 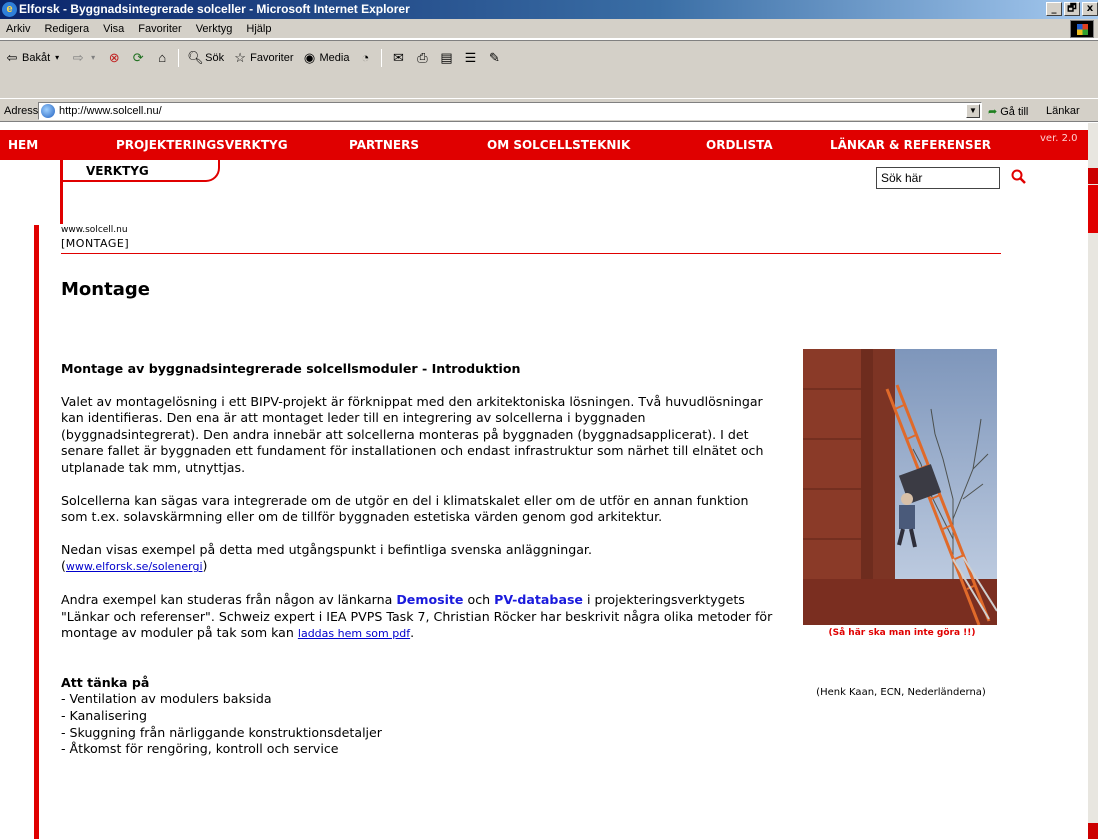 What do you see at coordinates (309, 57) in the screenshot?
I see `media-icon: ◉` at bounding box center [309, 57].